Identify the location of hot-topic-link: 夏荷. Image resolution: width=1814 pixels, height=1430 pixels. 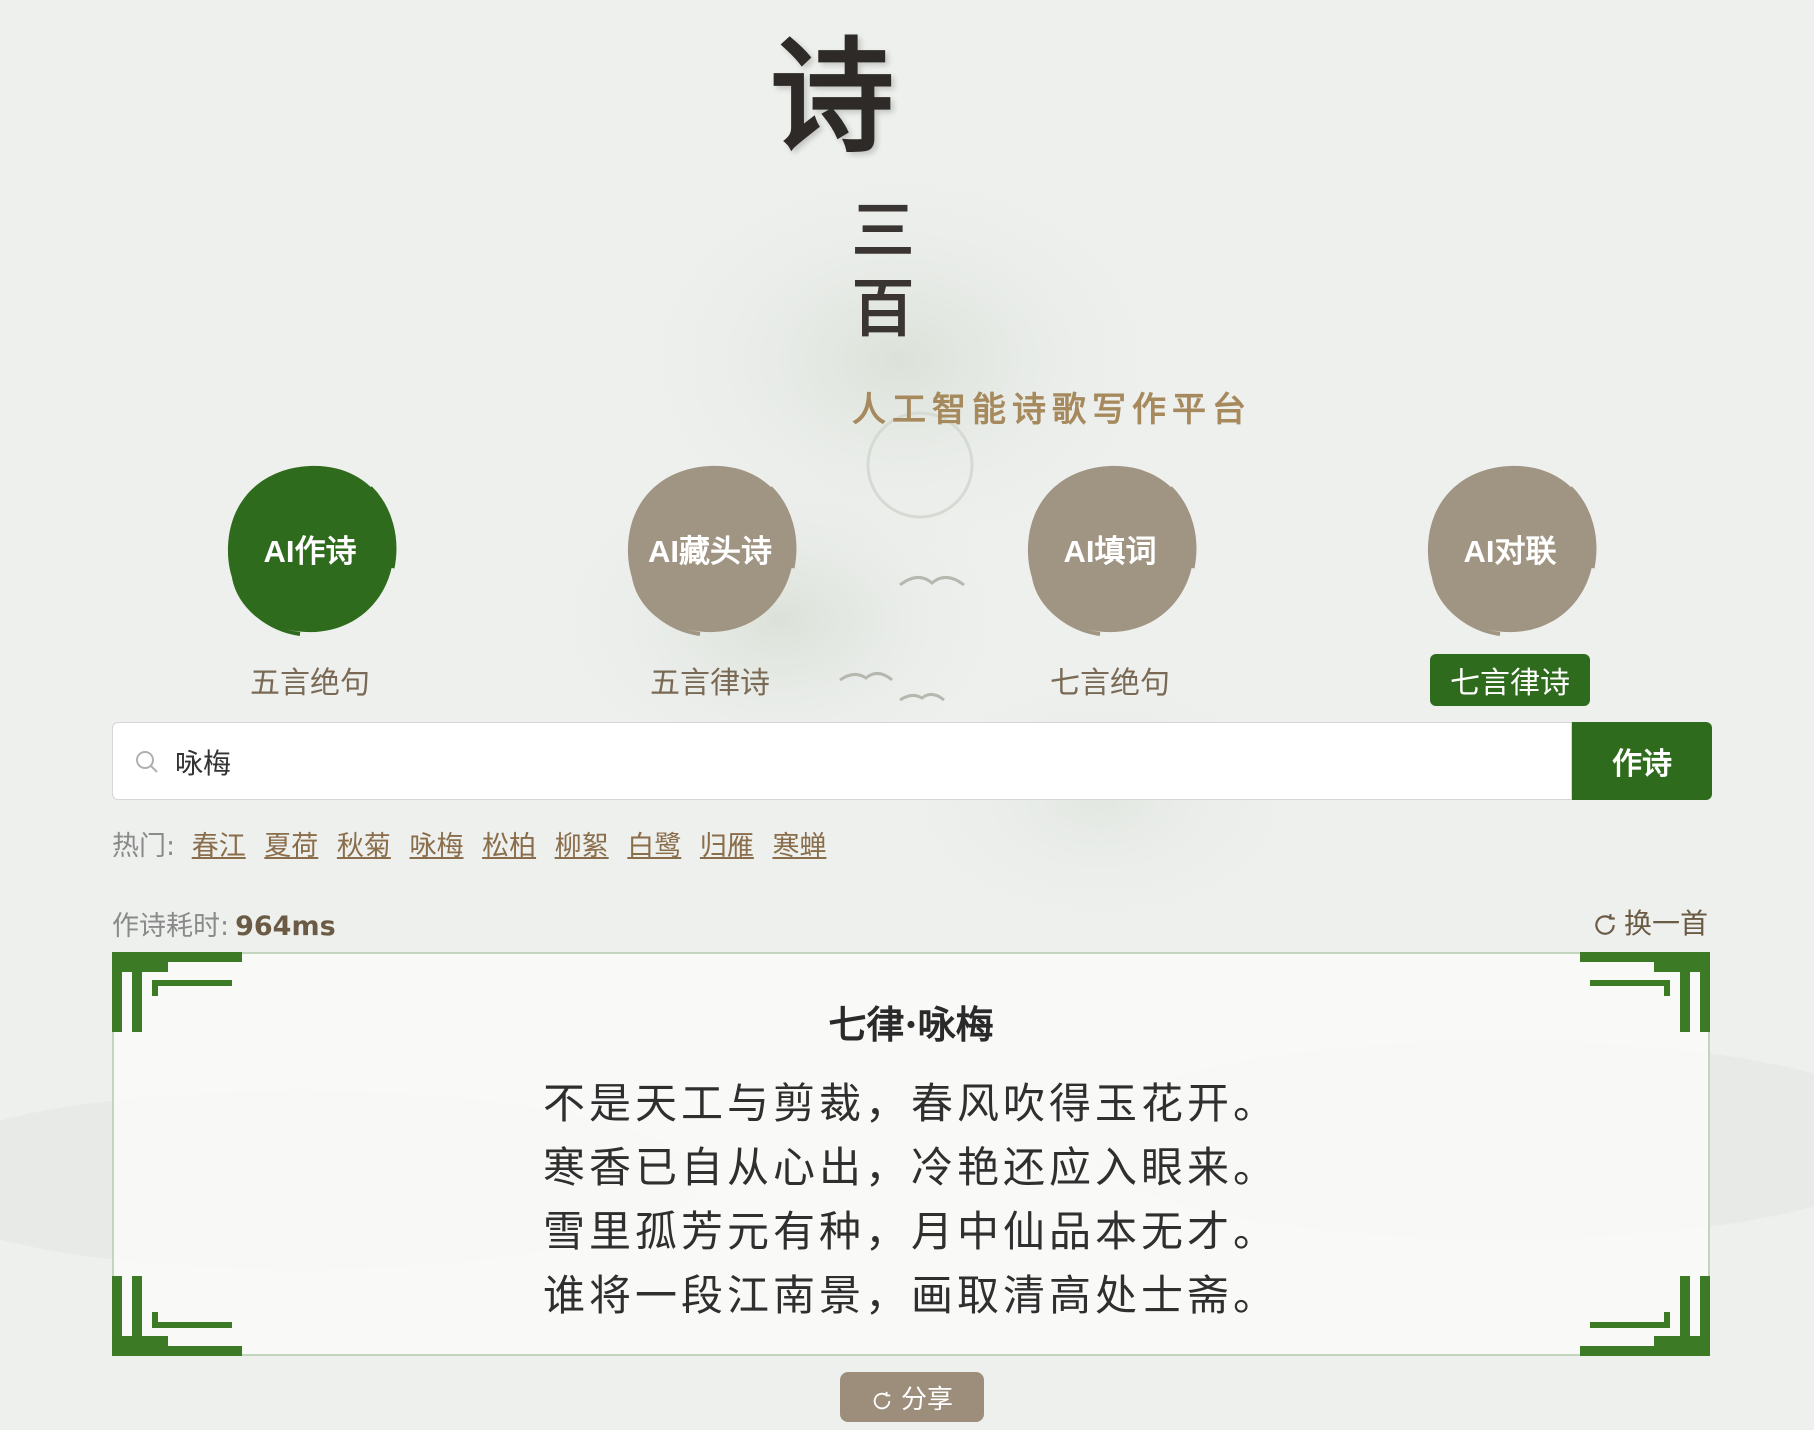
(291, 846).